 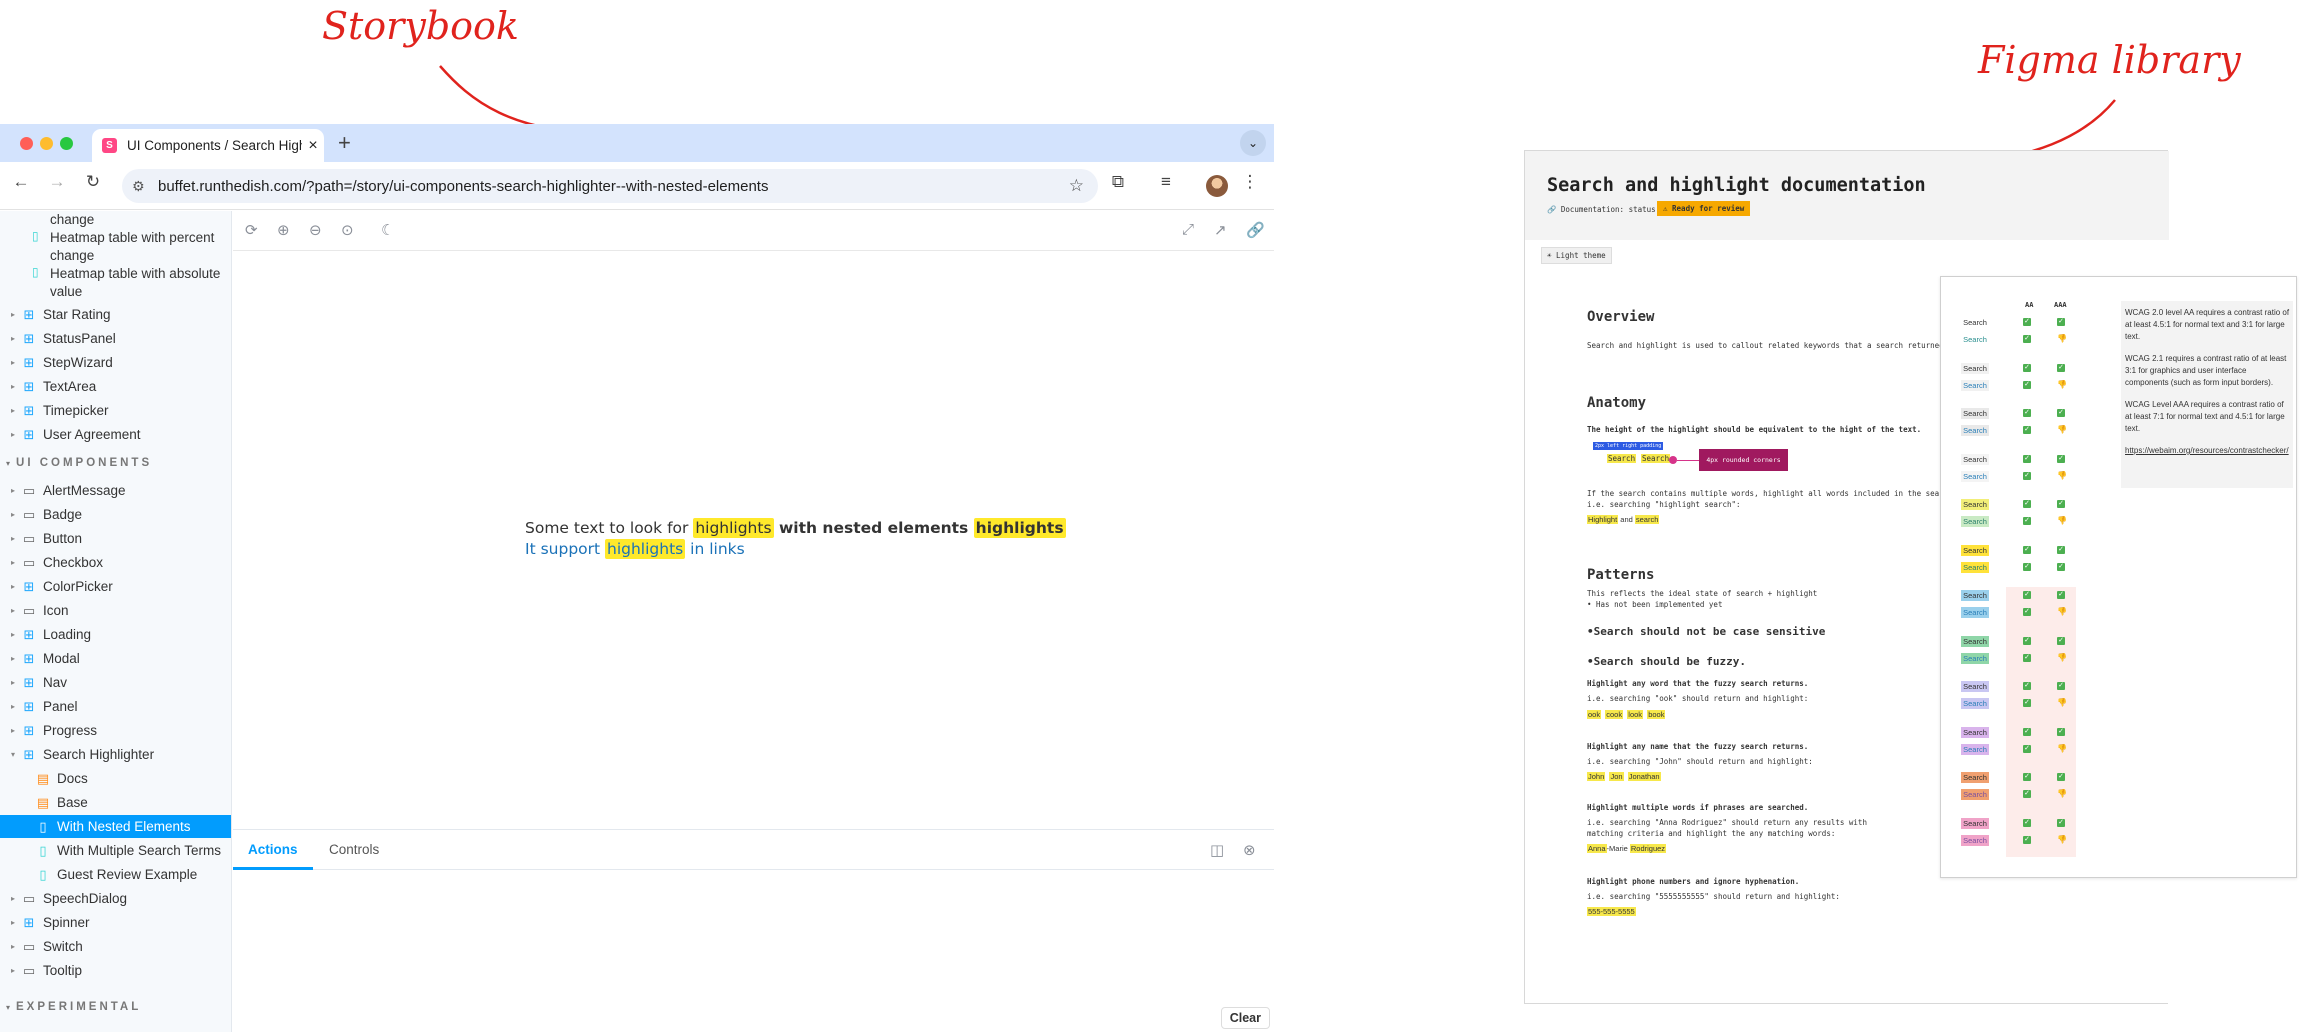 I want to click on sidebar-item-timepicker: ▸ ⊞ Timepicker, so click(x=115, y=410).